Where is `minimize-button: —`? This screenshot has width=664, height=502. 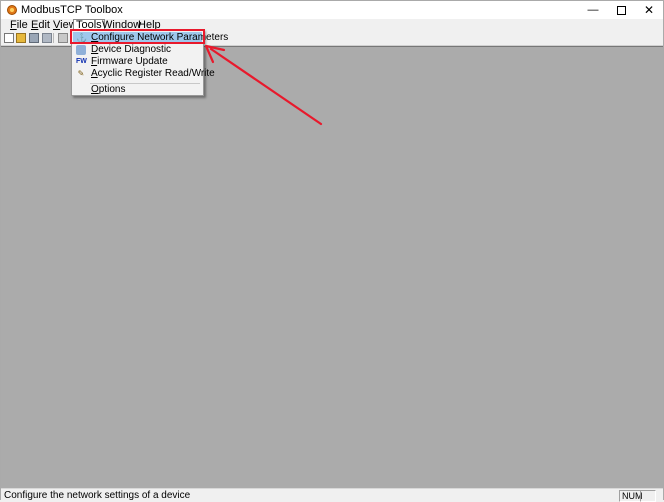
minimize-button: — is located at coordinates (593, 10).